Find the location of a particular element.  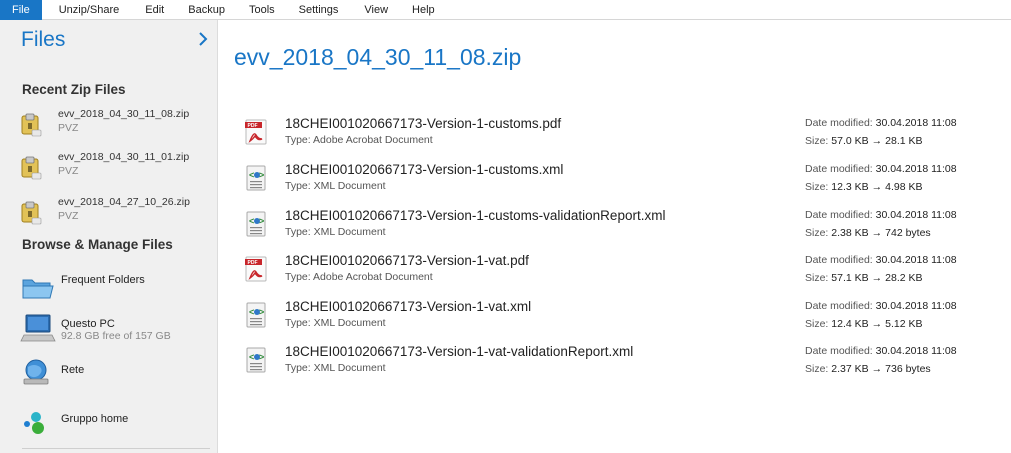

size-compressed: 5.12 KB is located at coordinates (904, 324).